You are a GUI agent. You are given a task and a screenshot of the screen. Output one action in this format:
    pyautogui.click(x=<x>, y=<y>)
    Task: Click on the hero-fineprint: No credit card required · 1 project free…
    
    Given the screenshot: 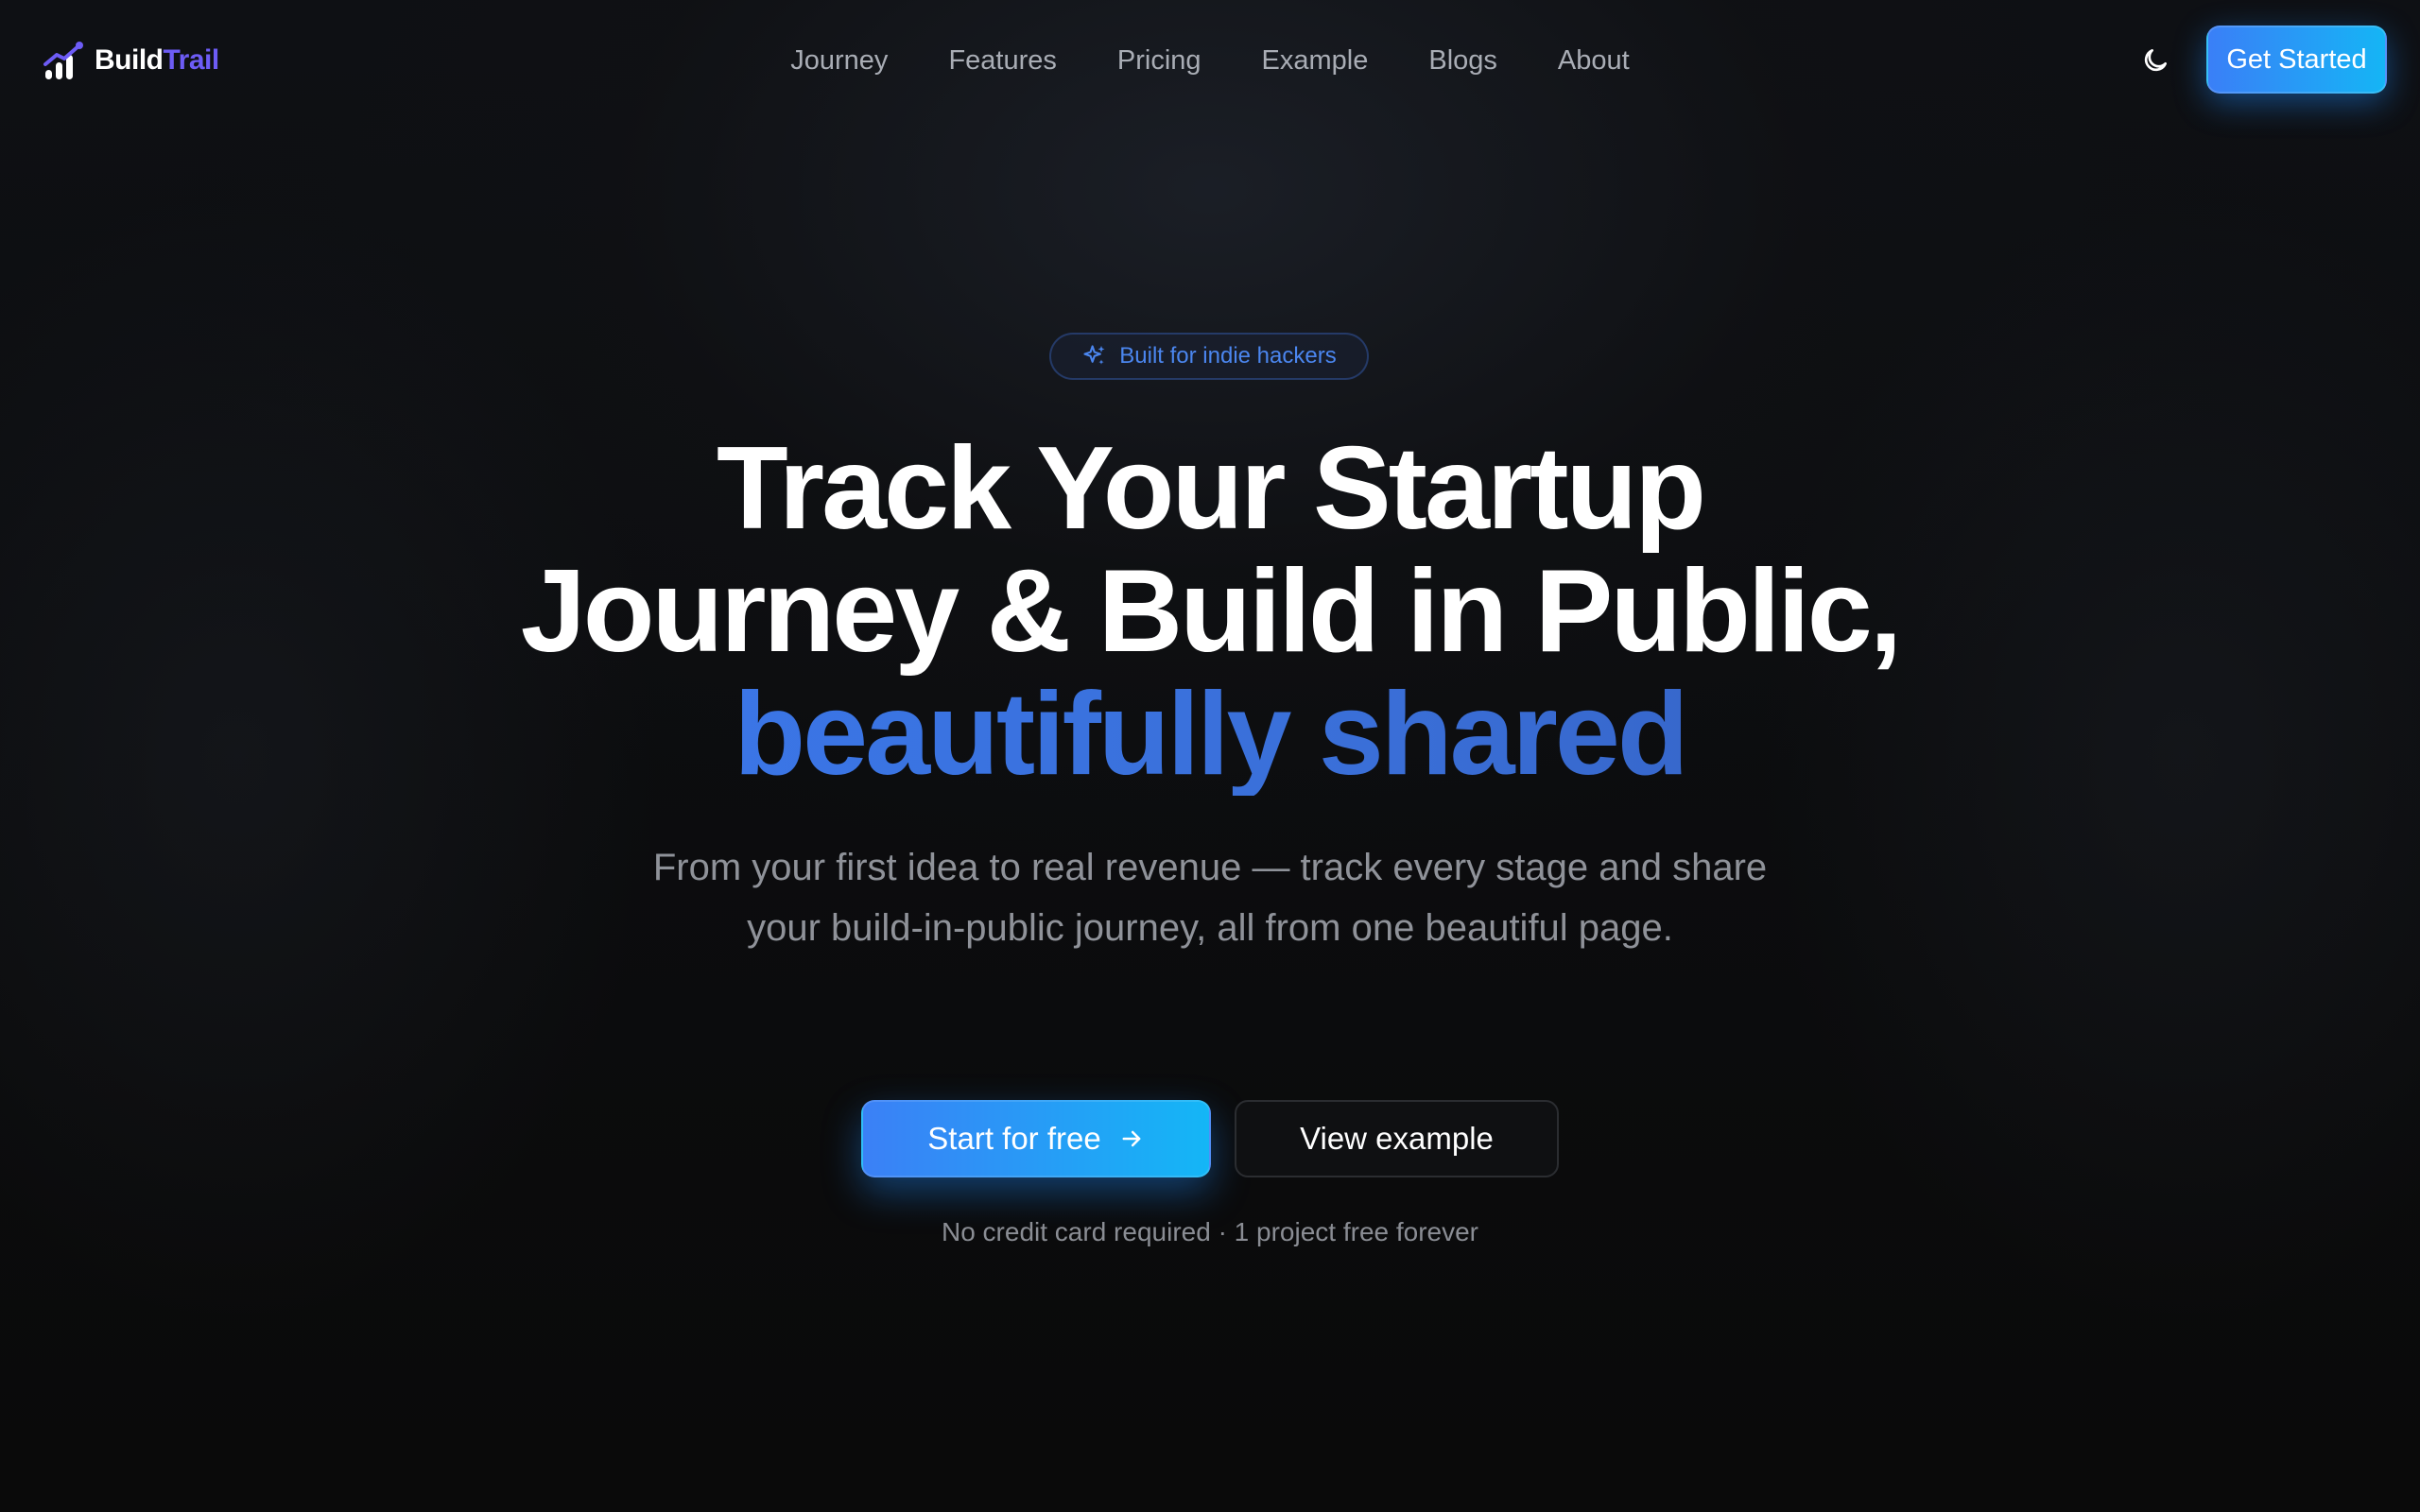 What is the action you would take?
    pyautogui.click(x=1210, y=1231)
    